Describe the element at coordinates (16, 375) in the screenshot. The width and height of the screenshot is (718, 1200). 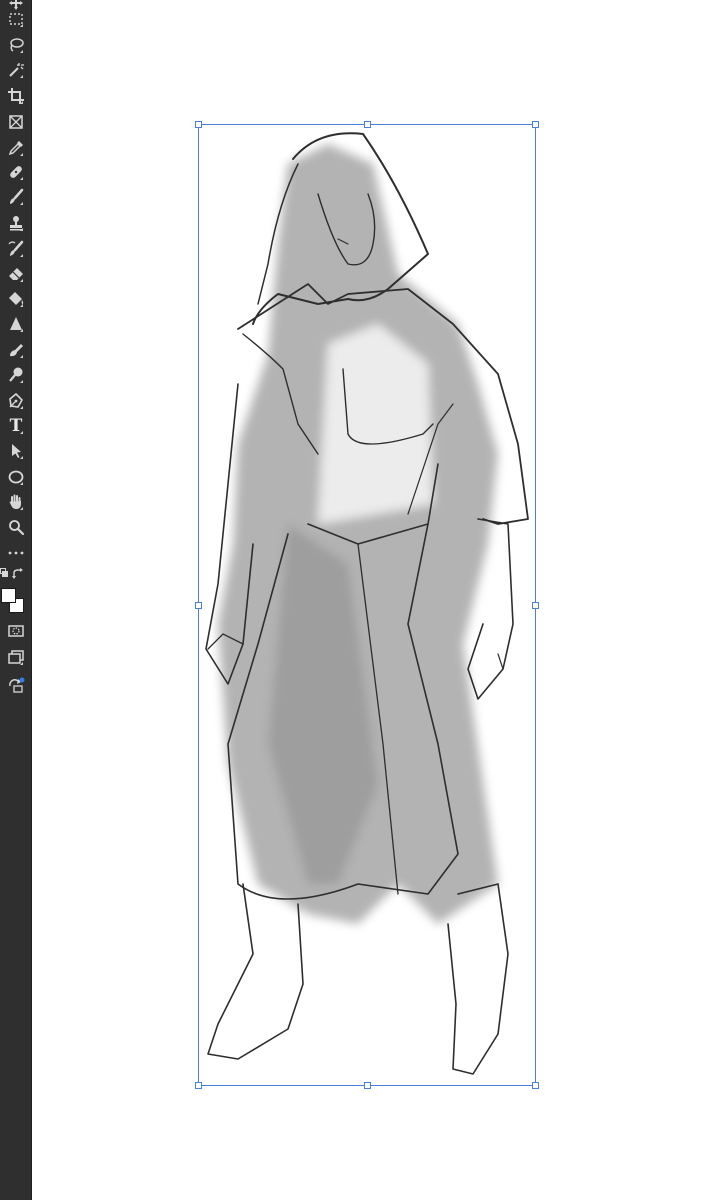
I see `dodge-tool` at that location.